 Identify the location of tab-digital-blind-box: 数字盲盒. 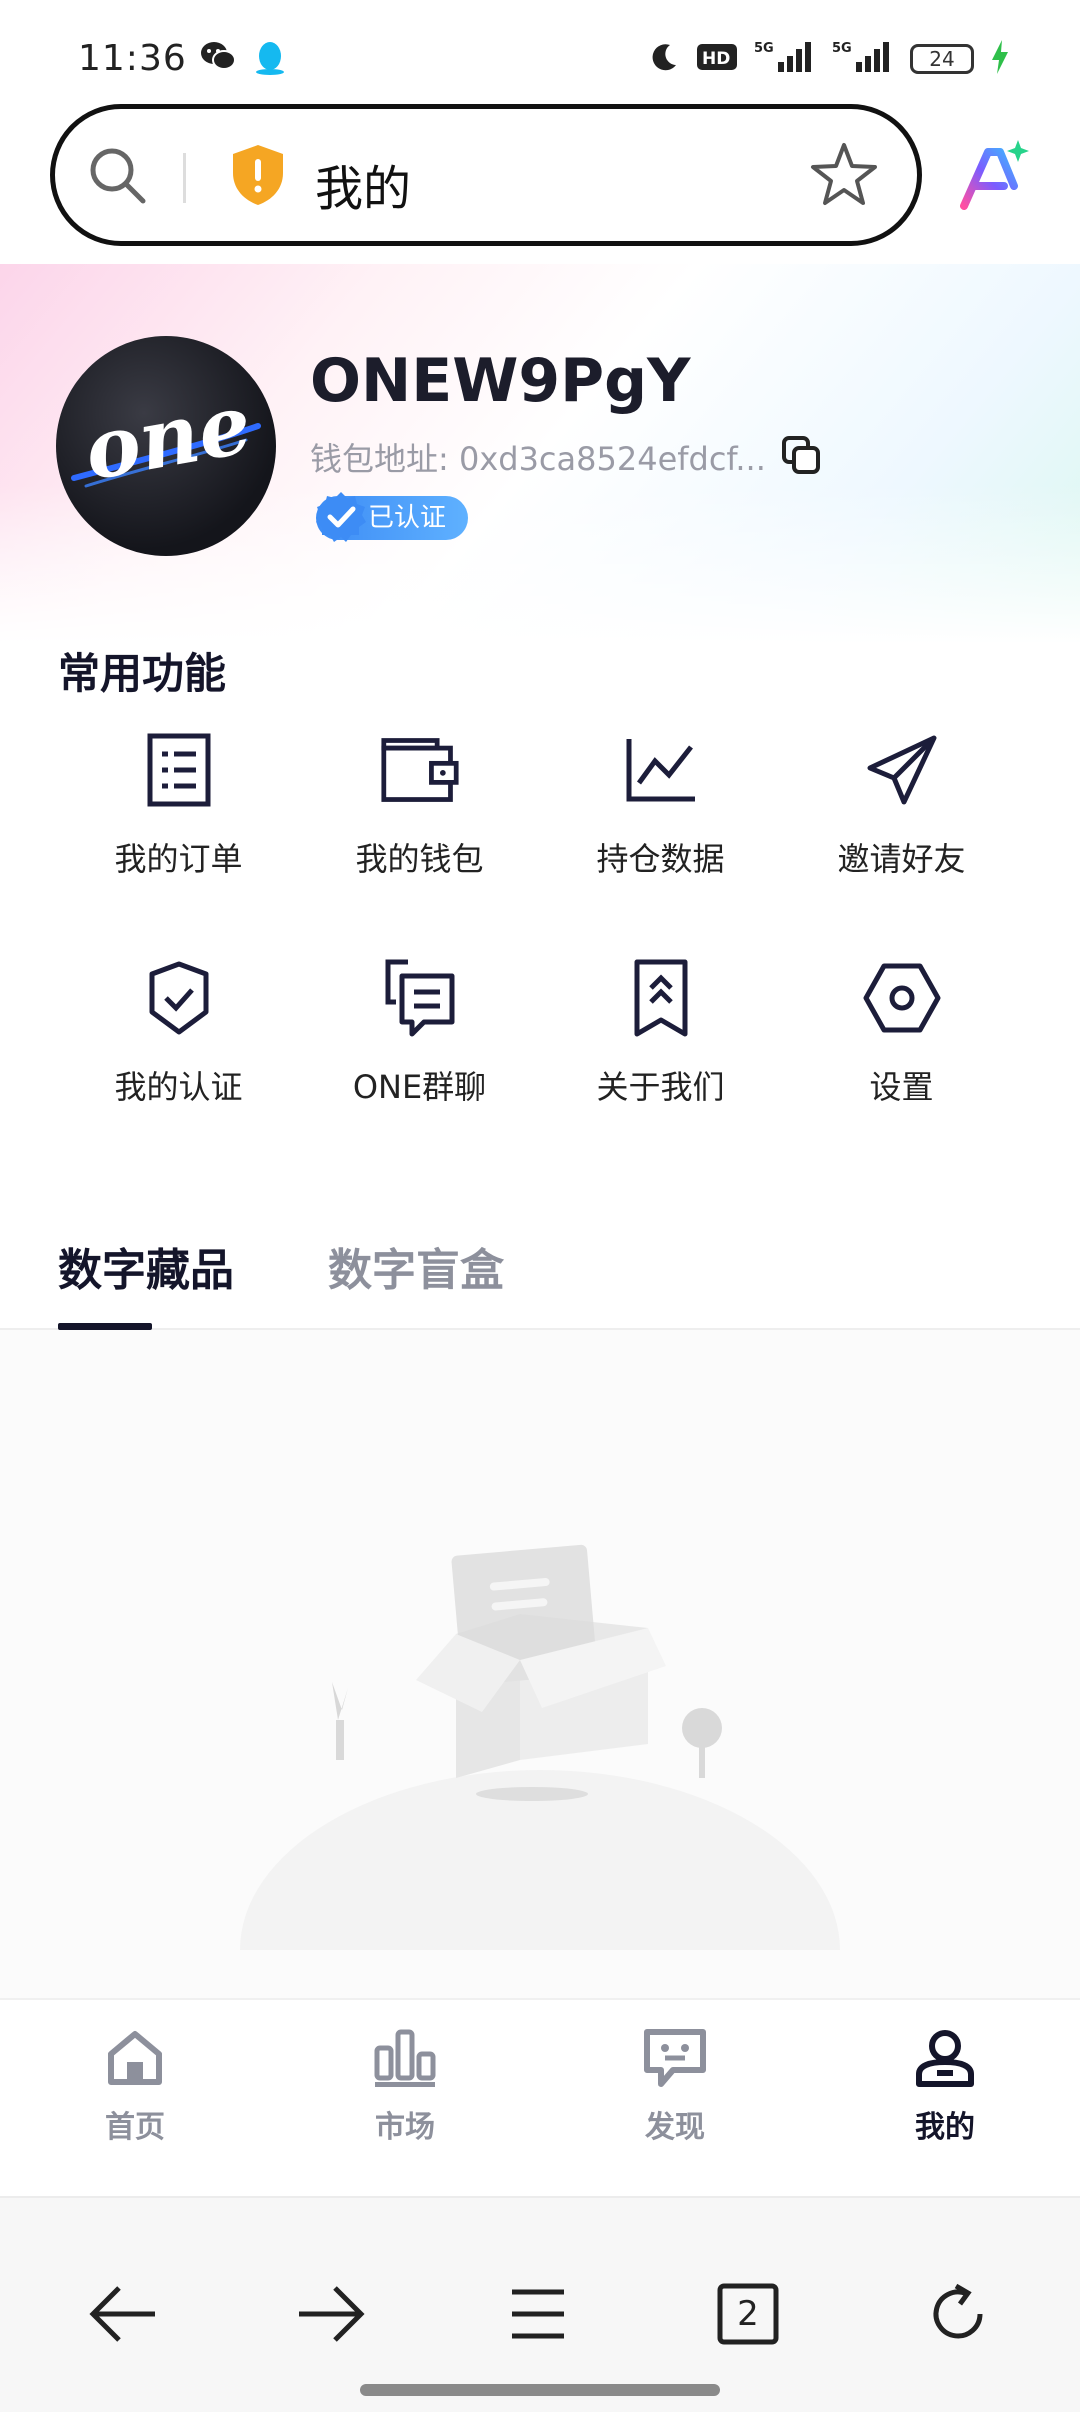
(416, 1266).